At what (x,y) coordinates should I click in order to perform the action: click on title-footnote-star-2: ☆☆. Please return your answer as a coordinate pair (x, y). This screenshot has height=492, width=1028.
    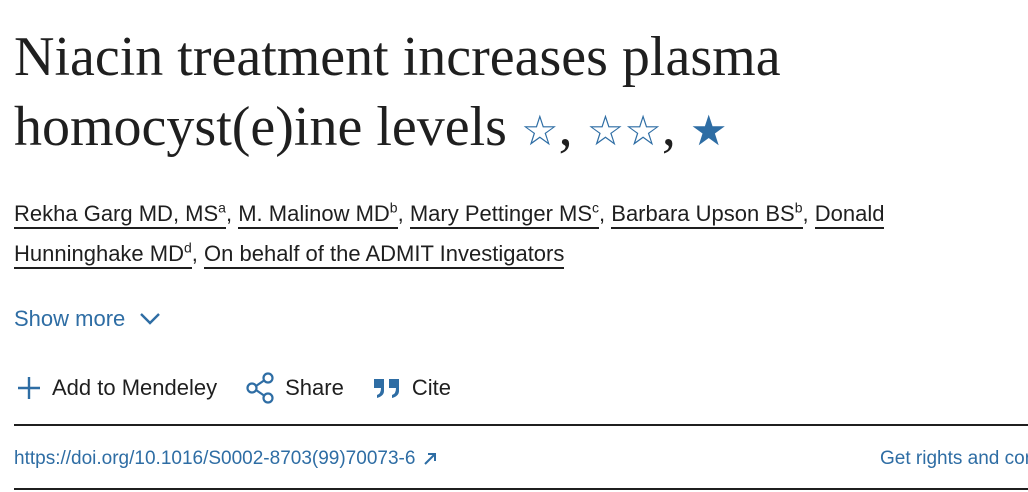
    Looking at the image, I should click on (624, 132).